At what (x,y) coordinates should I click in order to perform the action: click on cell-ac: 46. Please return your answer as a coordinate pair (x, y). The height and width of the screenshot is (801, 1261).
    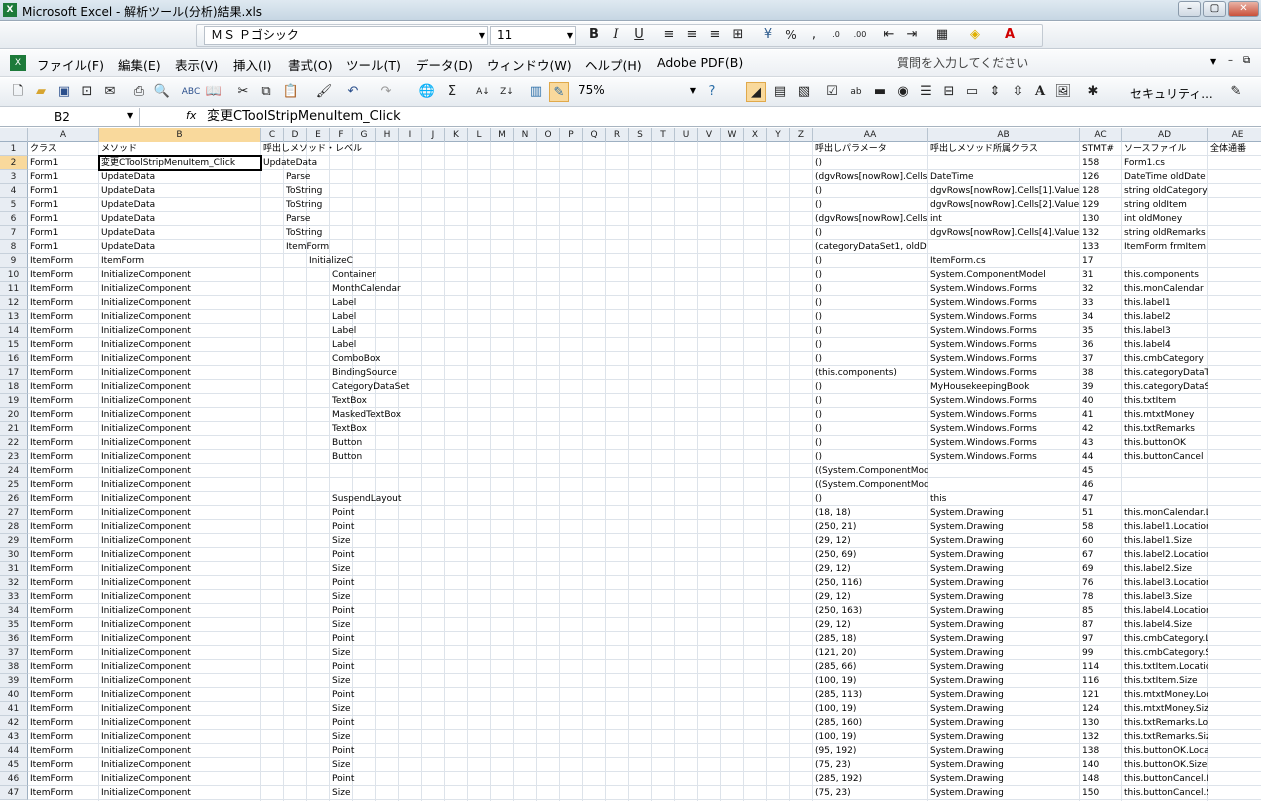
    Looking at the image, I should click on (1101, 485).